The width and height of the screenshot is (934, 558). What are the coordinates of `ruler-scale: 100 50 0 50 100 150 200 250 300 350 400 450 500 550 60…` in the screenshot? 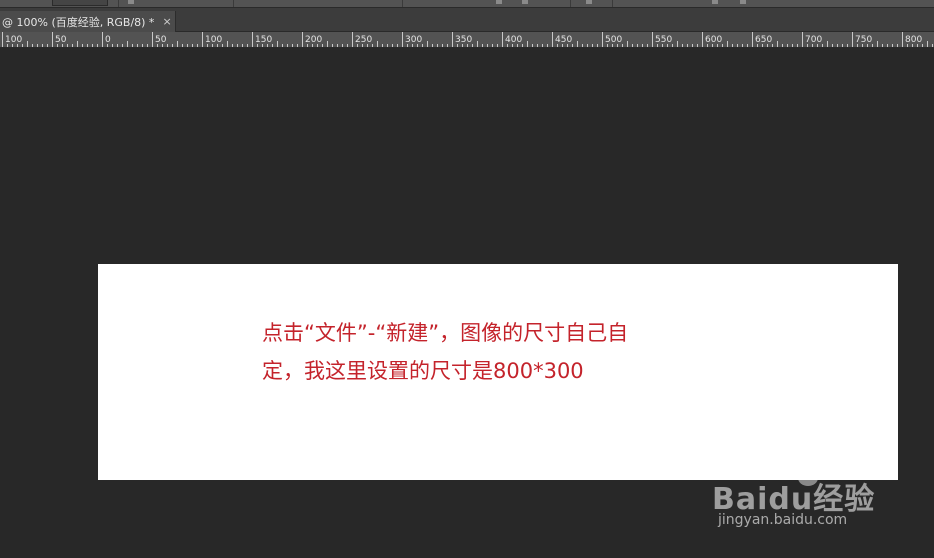 It's located at (467, 39).